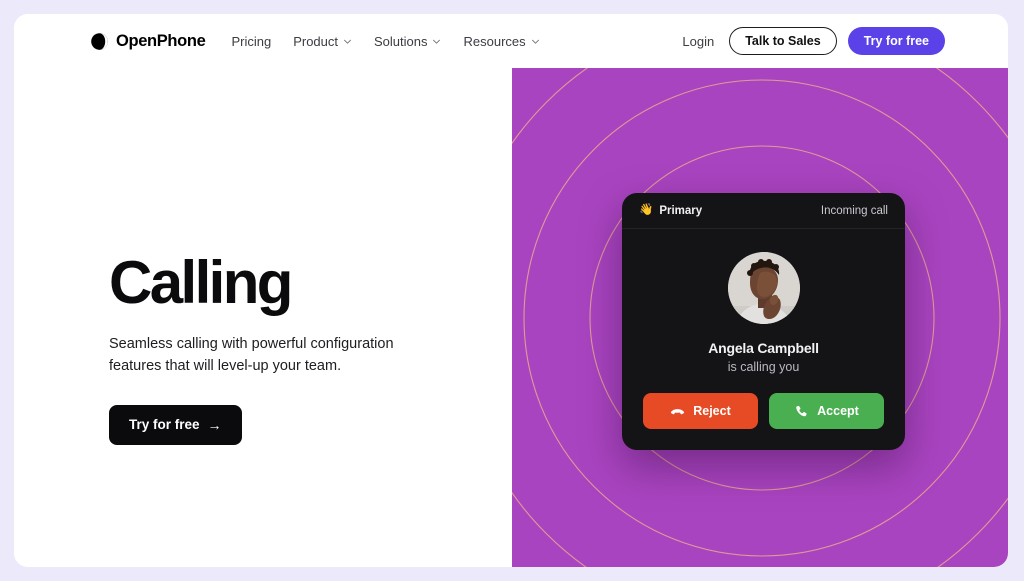  I want to click on phone-icon, so click(801, 410).